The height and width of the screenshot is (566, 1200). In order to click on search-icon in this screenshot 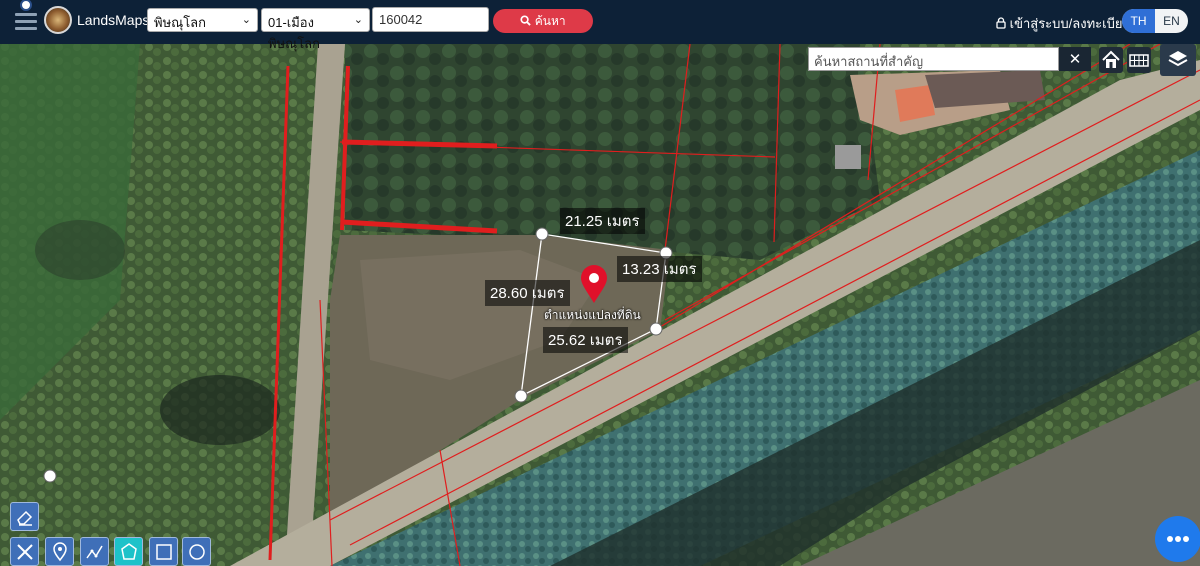, I will do `click(526, 20)`.